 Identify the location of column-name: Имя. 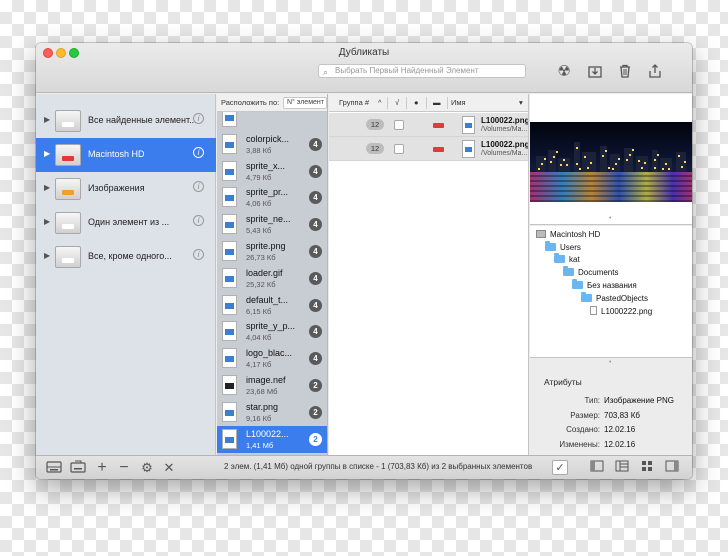
(458, 102).